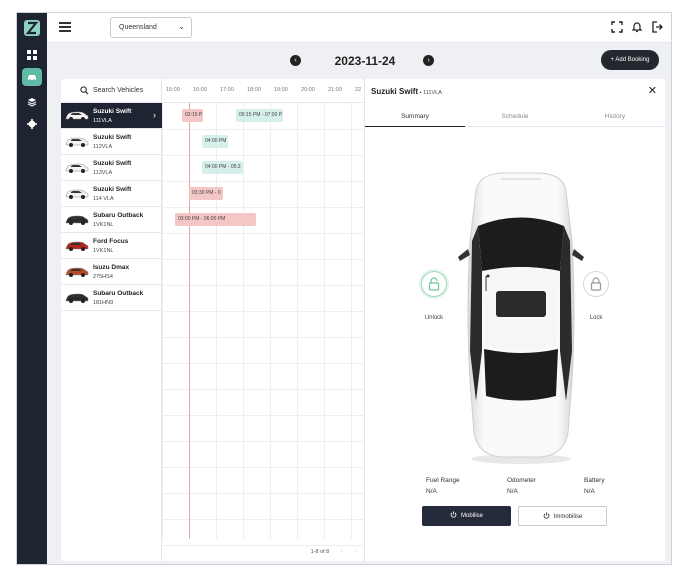 Image resolution: width=688 pixels, height=577 pixels. I want to click on immobilise-button: Immobilise, so click(562, 516).